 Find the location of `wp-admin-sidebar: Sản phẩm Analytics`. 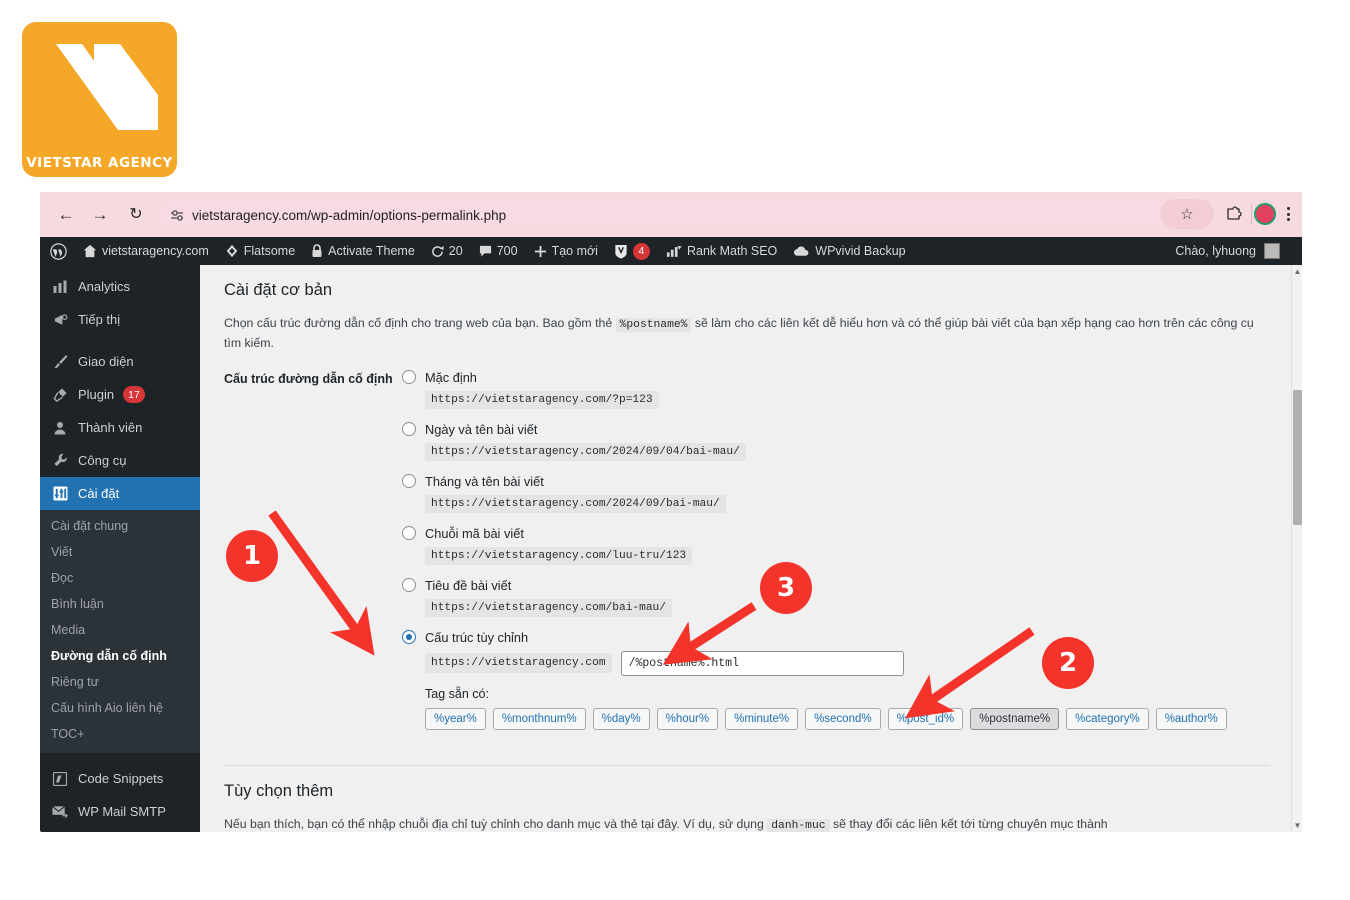

wp-admin-sidebar: Sản phẩm Analytics is located at coordinates (124, 548).